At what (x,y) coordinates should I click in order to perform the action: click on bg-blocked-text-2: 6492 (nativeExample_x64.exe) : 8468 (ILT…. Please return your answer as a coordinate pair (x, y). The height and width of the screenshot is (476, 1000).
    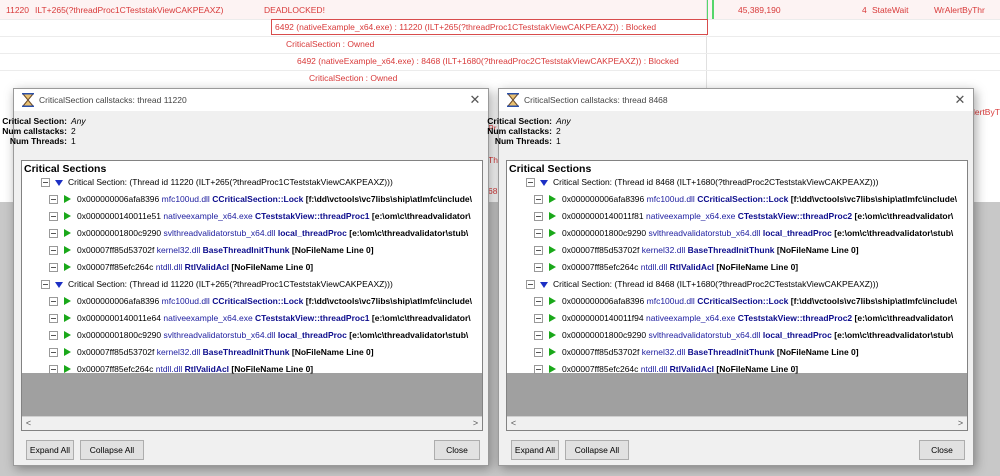
    Looking at the image, I should click on (488, 61).